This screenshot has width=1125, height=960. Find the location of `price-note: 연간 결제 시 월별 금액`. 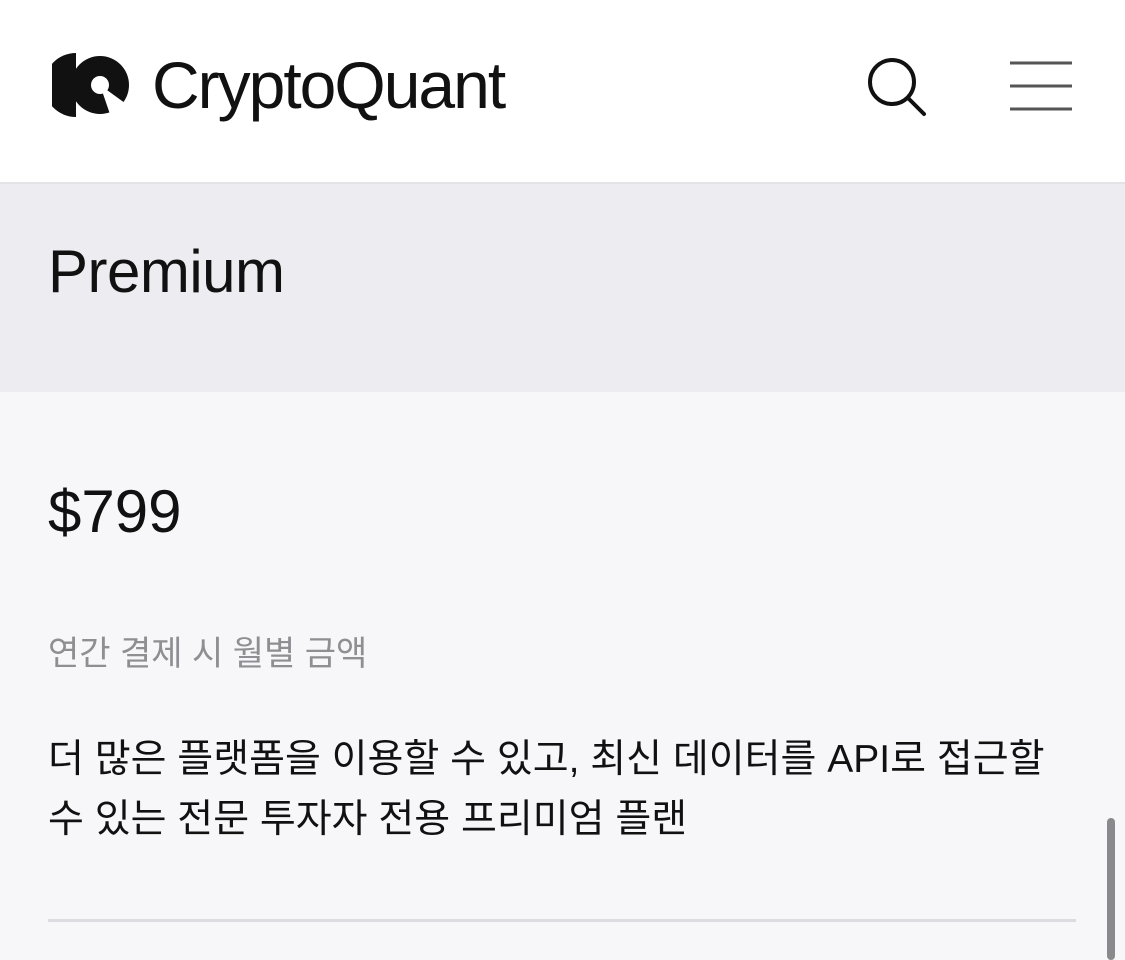

price-note: 연간 결제 시 월별 금액 is located at coordinates (208, 654).